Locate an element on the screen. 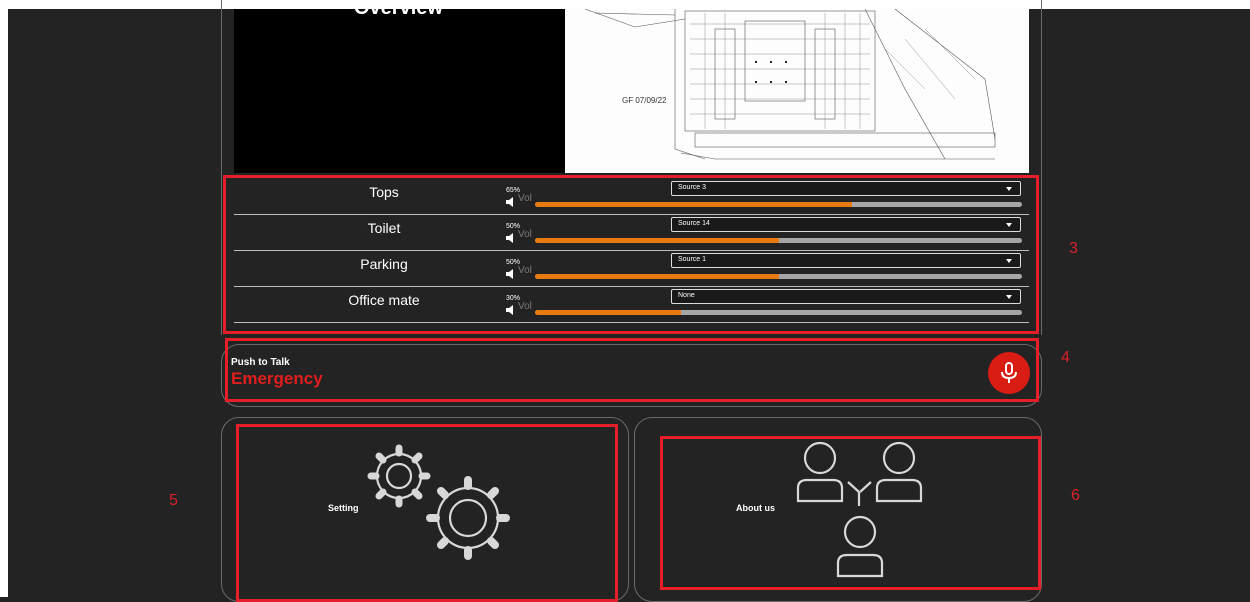 The height and width of the screenshot is (602, 1250). zone-name: Tops is located at coordinates (384, 192).